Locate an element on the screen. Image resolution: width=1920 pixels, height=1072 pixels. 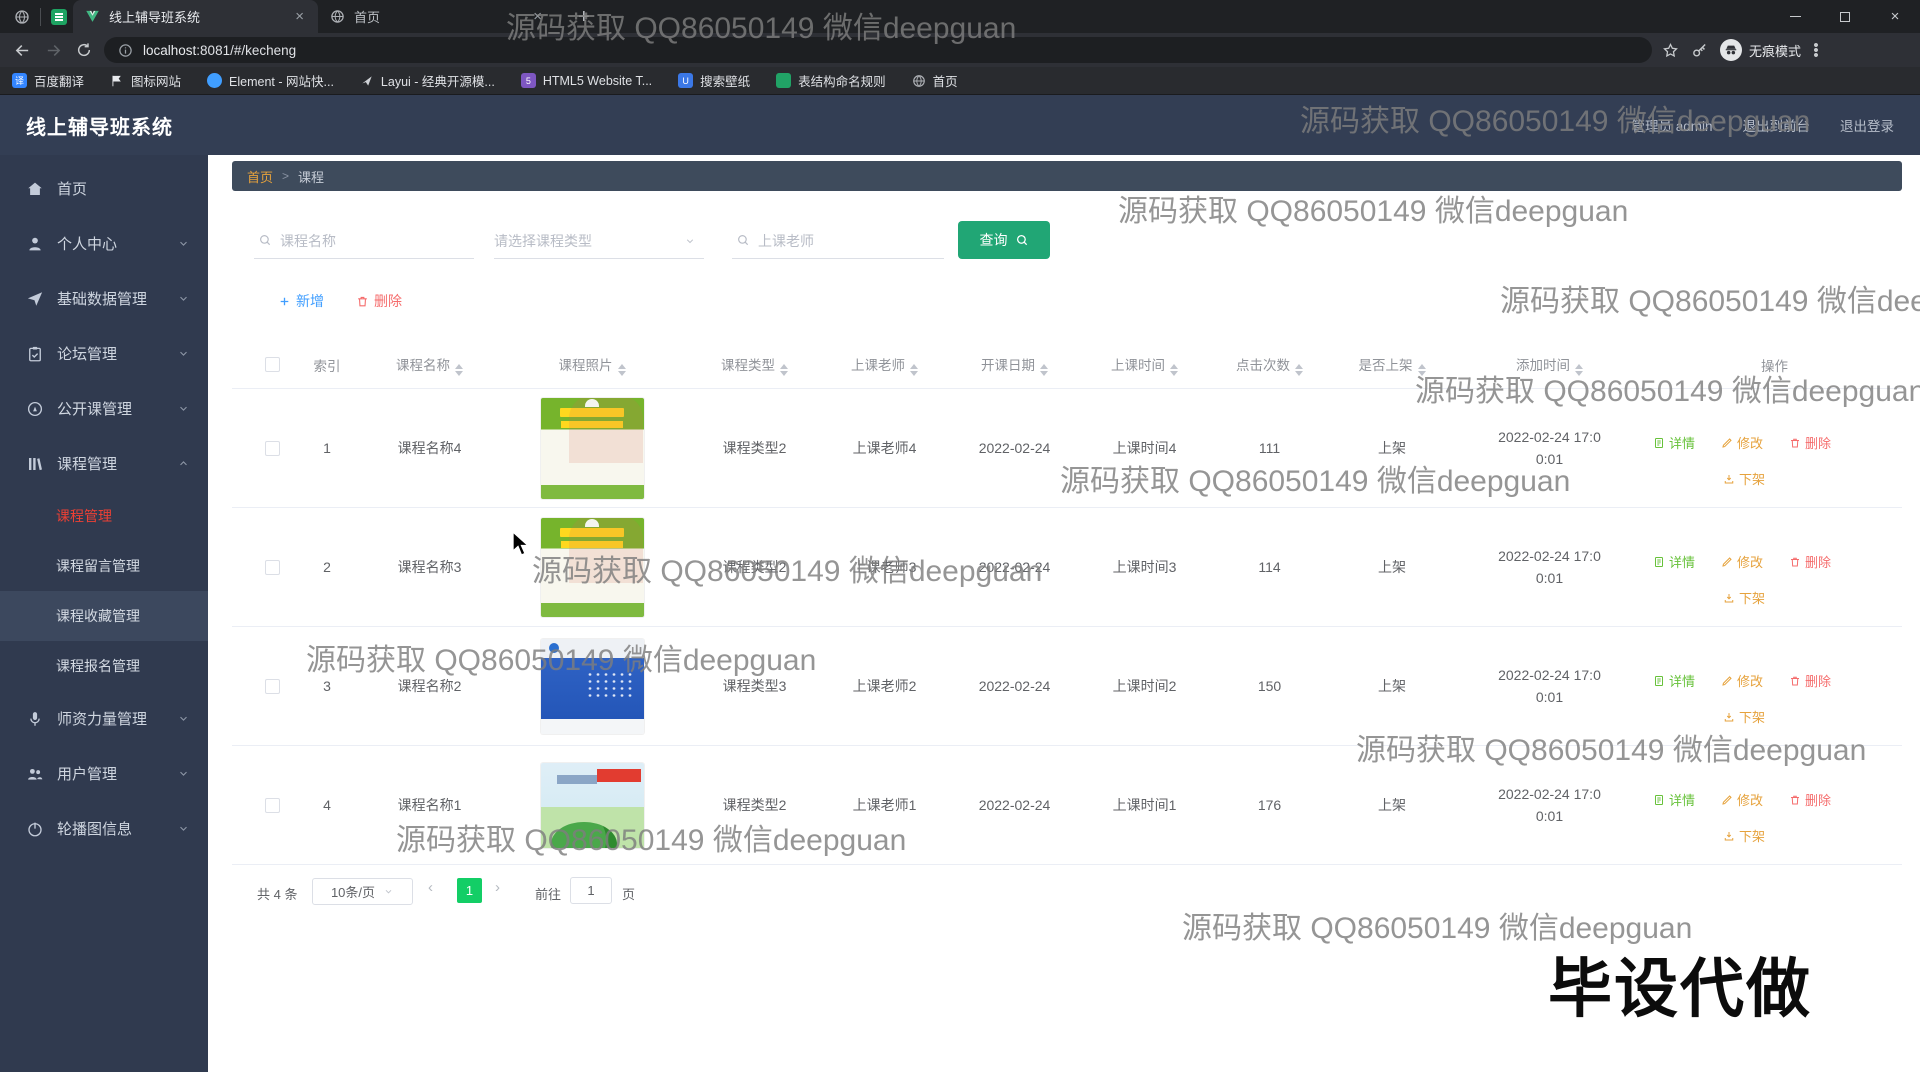
key-icon is located at coordinates (1699, 50).